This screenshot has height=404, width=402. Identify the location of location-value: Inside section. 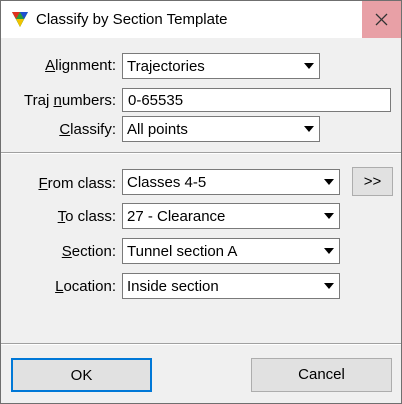
(173, 286).